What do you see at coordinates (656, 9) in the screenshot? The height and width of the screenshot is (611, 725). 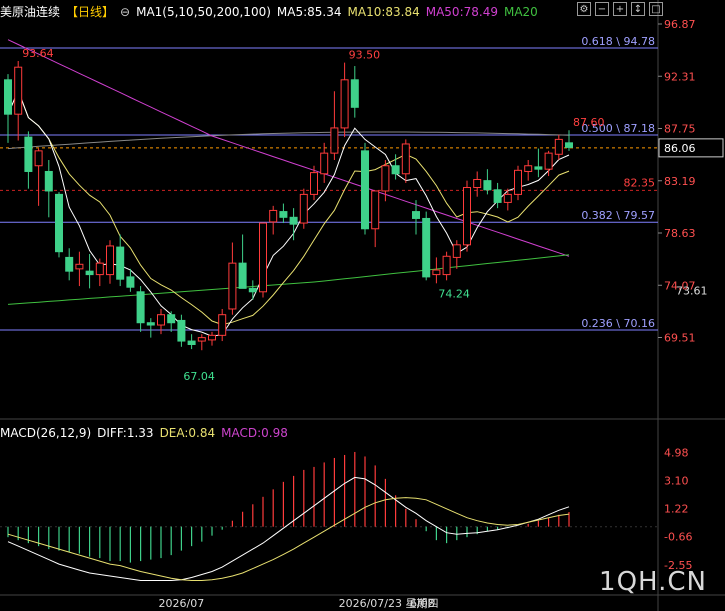 I see `maximize-icon: □` at bounding box center [656, 9].